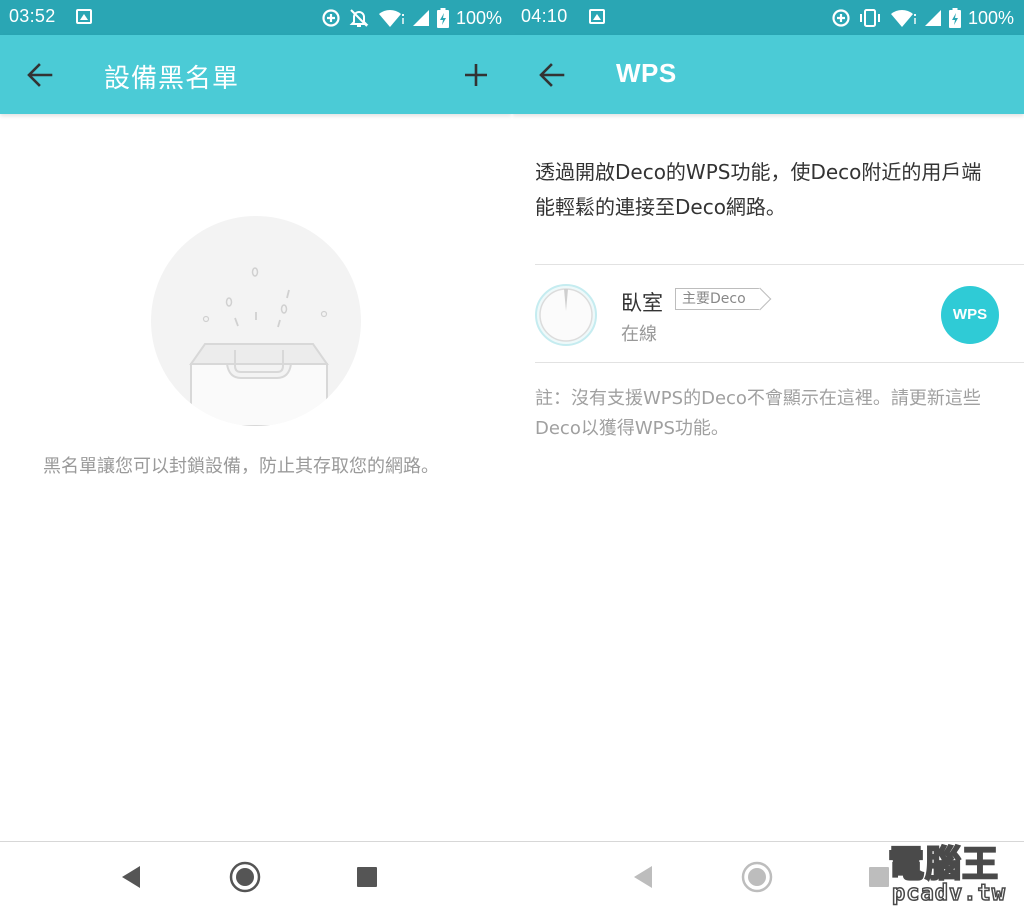  What do you see at coordinates (642, 303) in the screenshot?
I see `device-name: 臥室` at bounding box center [642, 303].